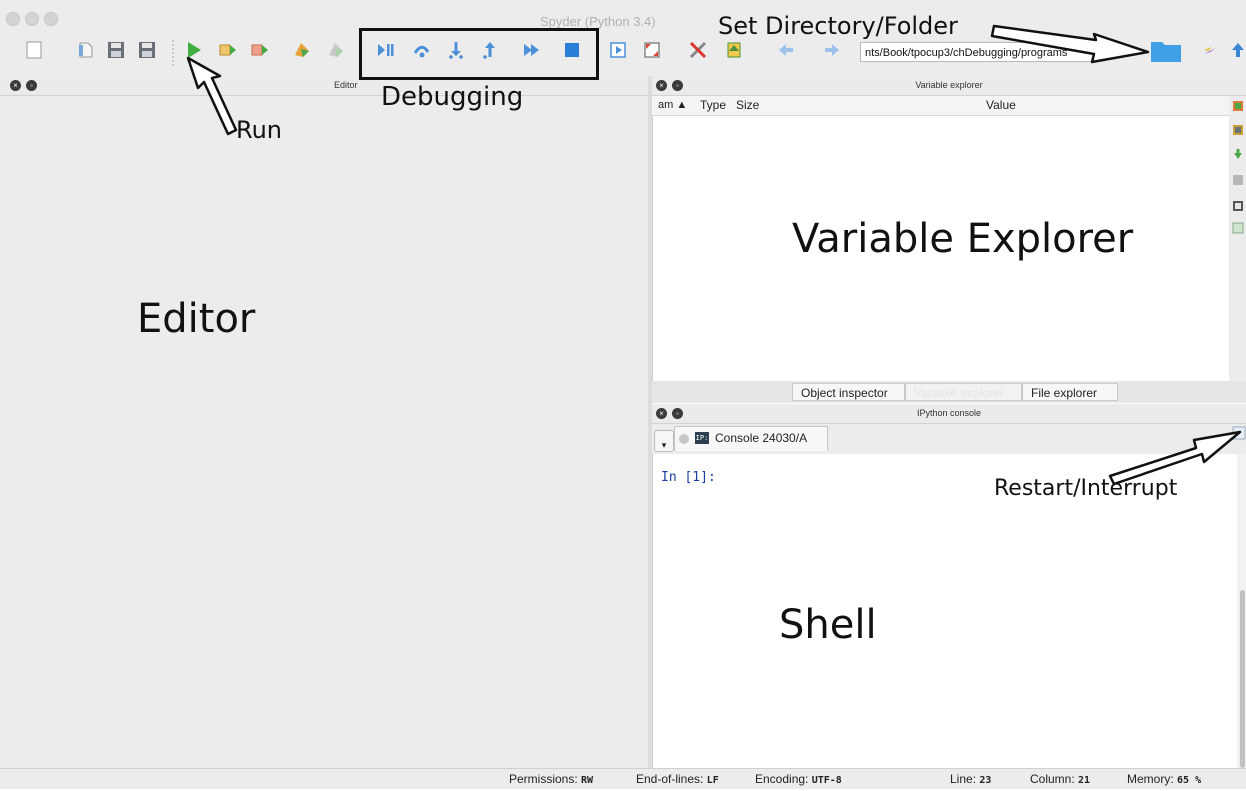  What do you see at coordinates (346, 85) in the screenshot?
I see `editor-pane-title: Editor` at bounding box center [346, 85].